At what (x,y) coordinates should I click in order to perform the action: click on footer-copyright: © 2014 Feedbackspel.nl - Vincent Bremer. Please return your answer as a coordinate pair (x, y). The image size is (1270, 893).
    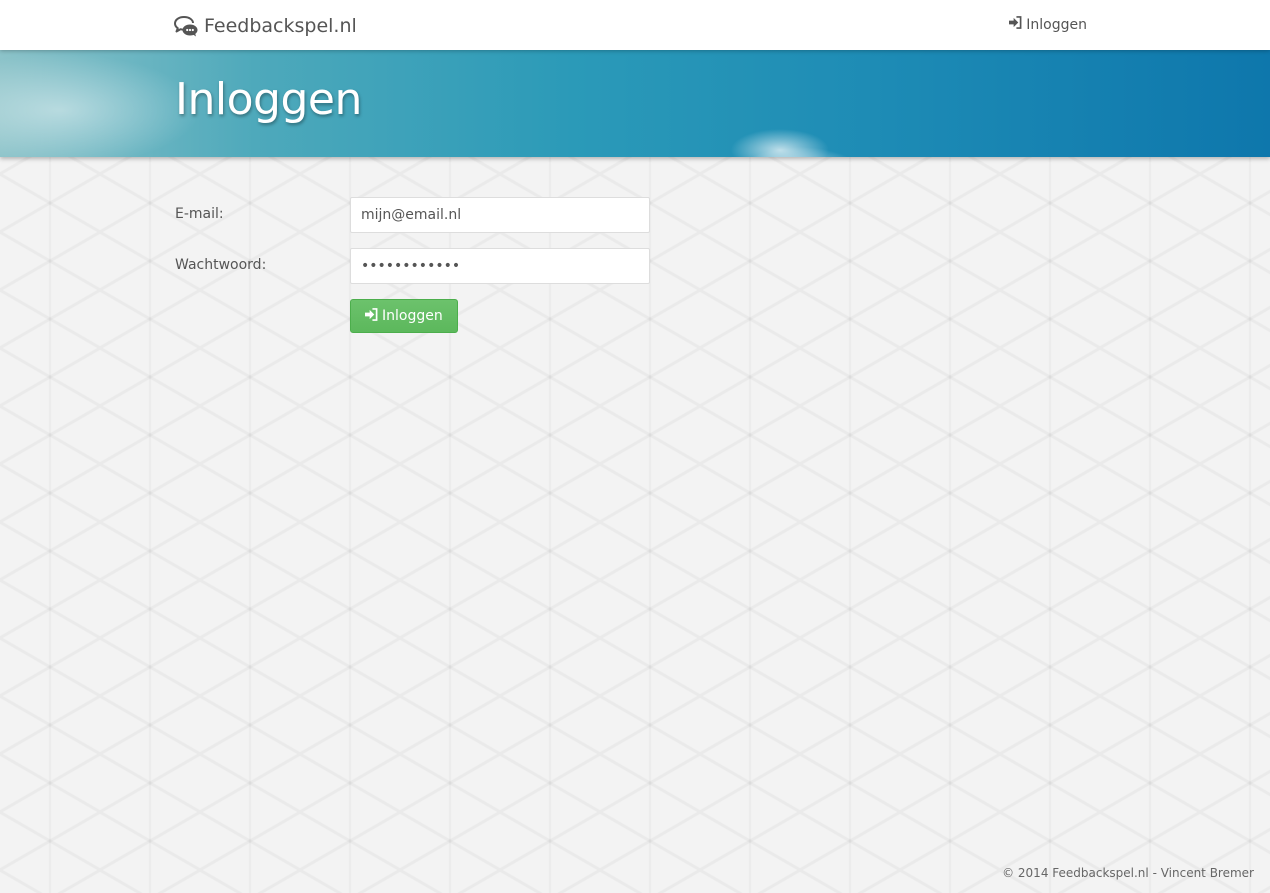
    Looking at the image, I should click on (1128, 873).